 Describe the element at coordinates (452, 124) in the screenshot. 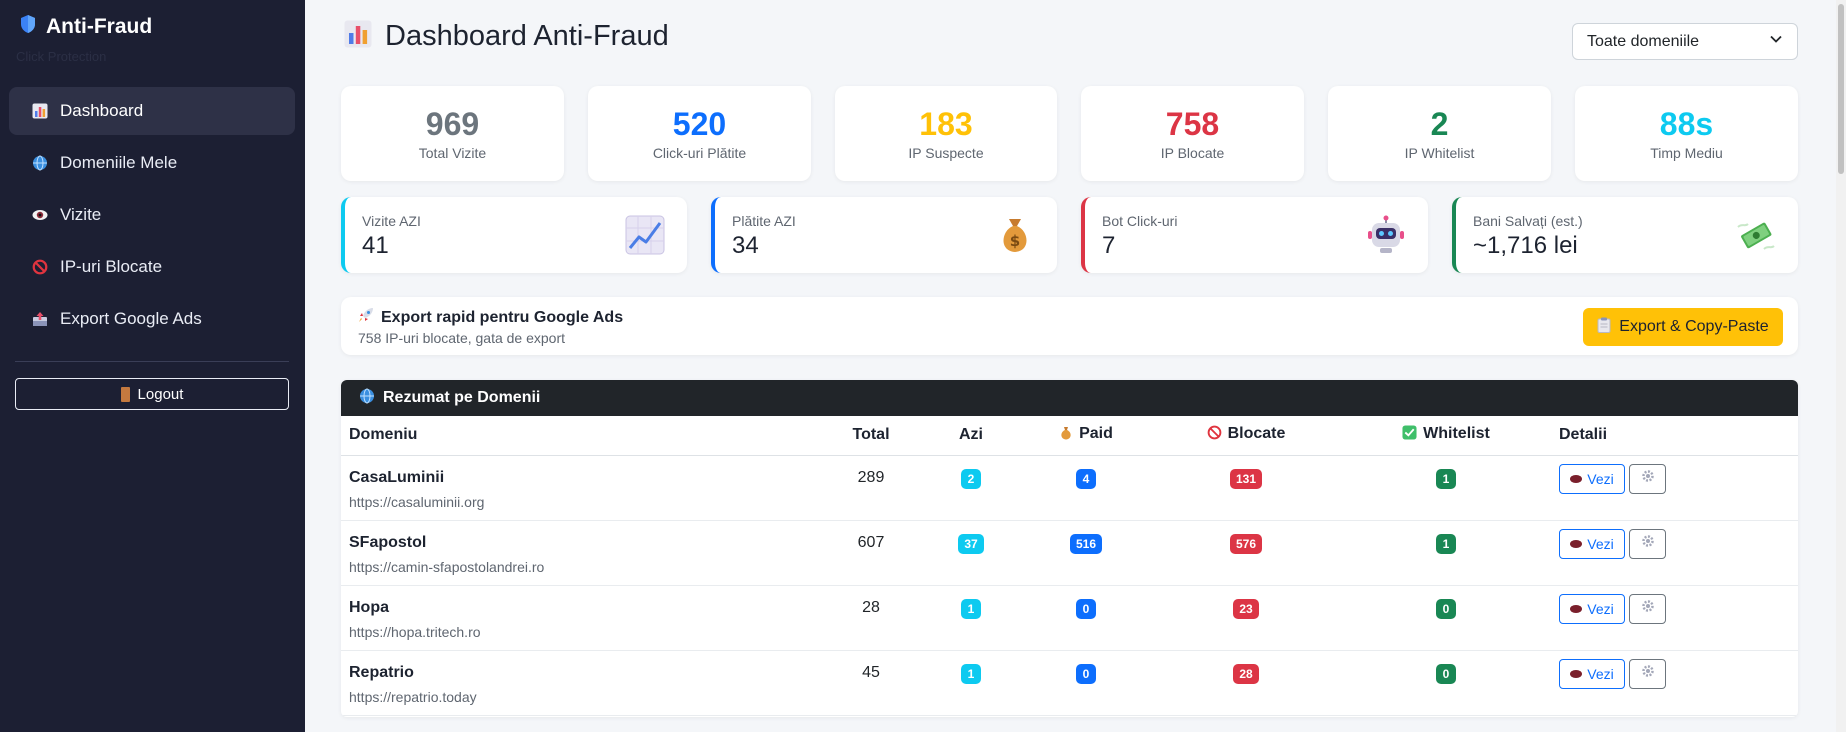

I see `stat-value: 969` at that location.